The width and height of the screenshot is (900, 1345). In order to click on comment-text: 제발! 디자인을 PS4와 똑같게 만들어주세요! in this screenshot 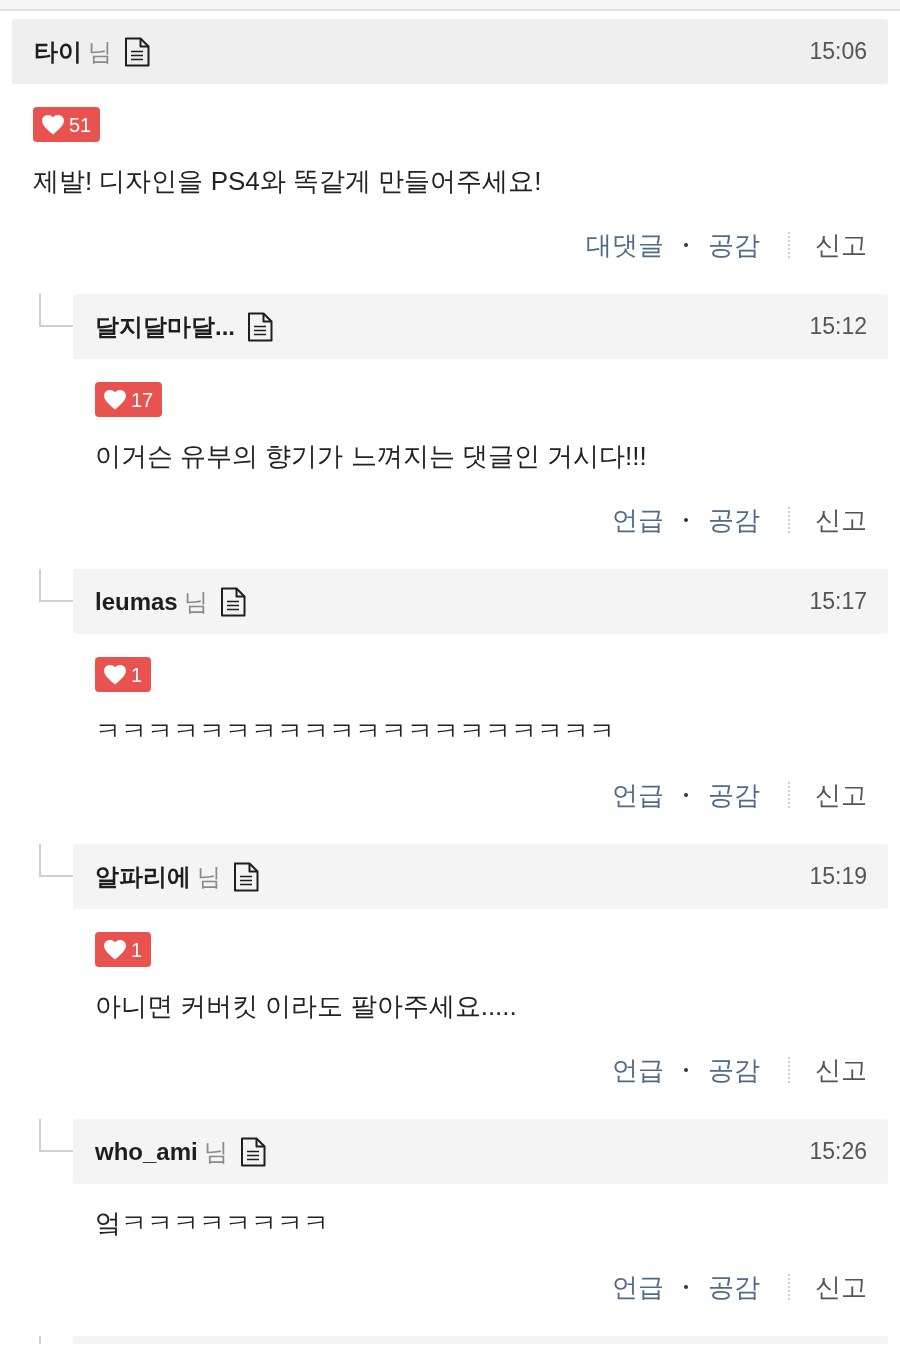, I will do `click(288, 181)`.